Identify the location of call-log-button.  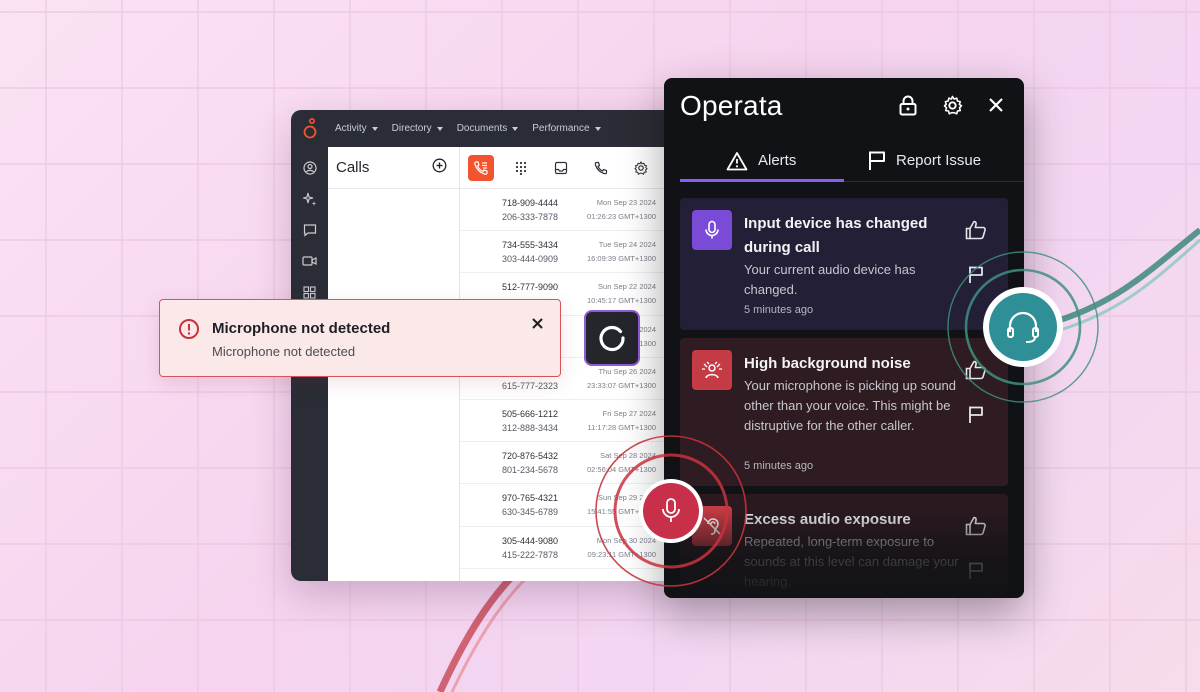
(481, 167).